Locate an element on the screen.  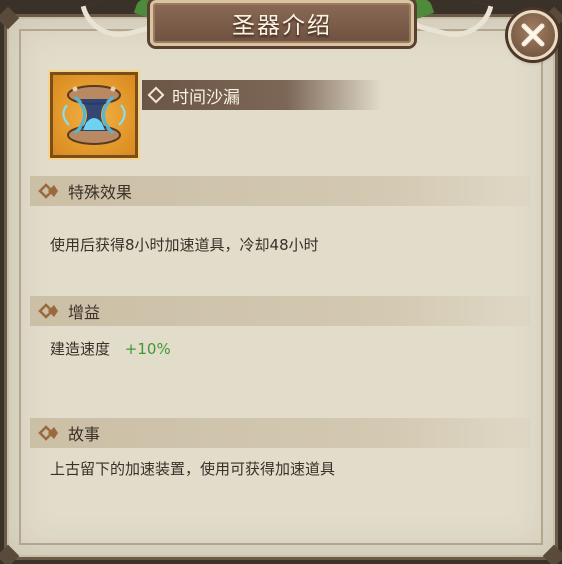
section-label: 特殊效果 is located at coordinates (100, 192).